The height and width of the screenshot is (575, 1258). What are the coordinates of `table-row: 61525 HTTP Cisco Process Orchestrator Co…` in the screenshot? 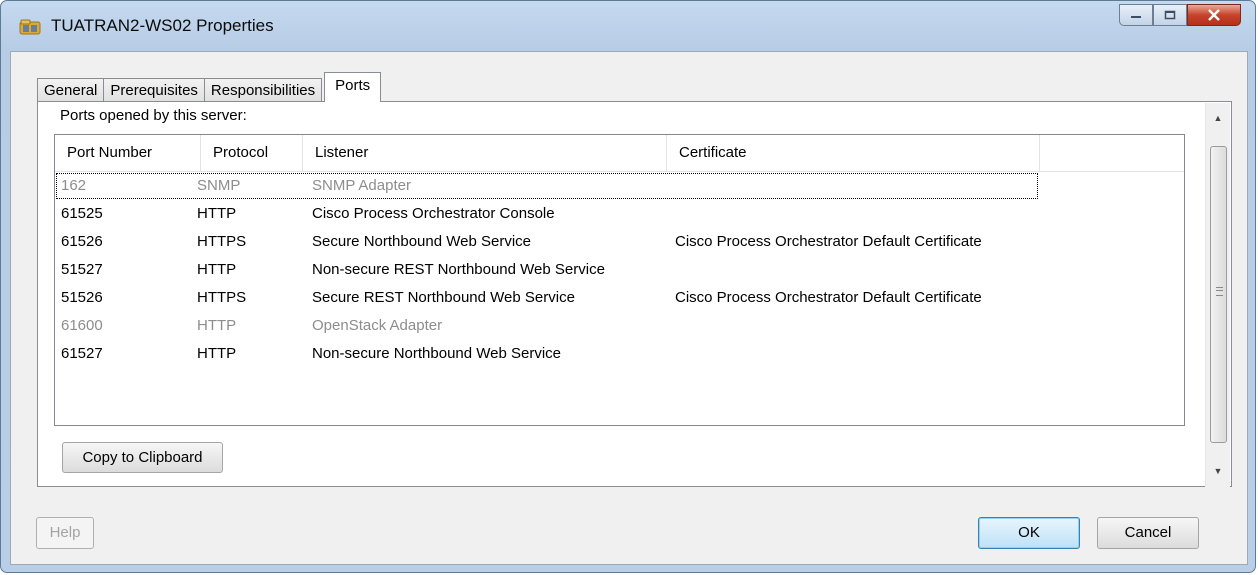 It's located at (619, 214).